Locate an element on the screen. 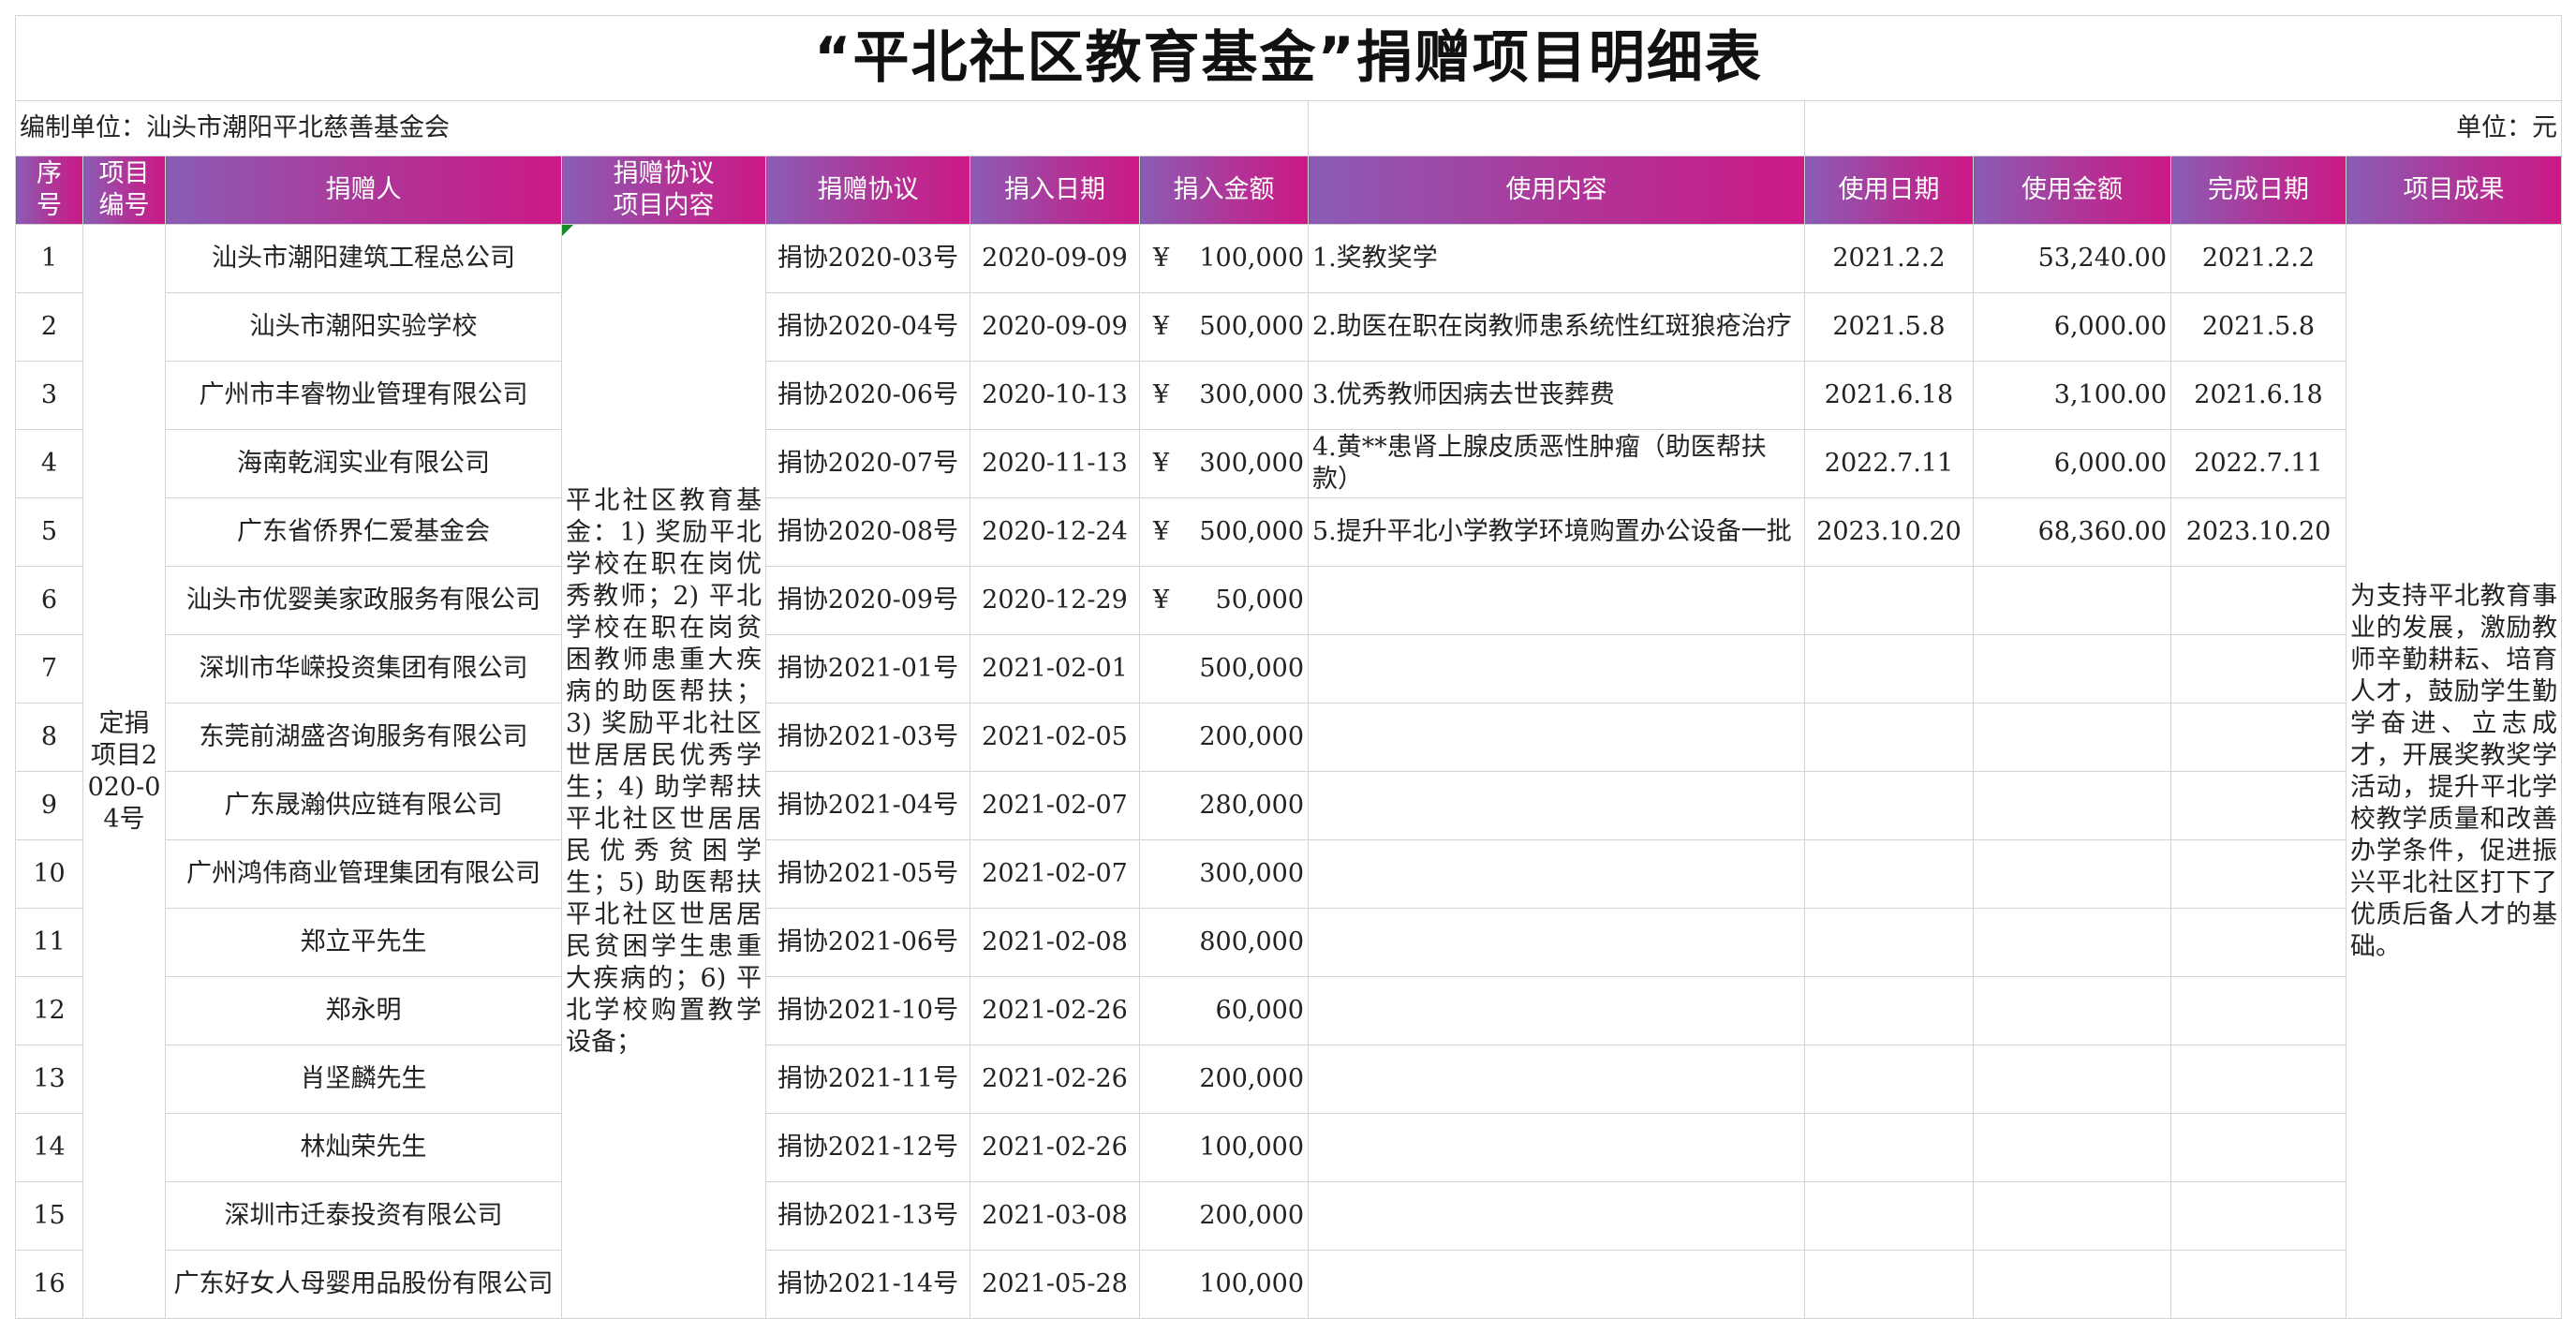  donor-cell: 广东省侨界仁爱基金会 is located at coordinates (363, 532).